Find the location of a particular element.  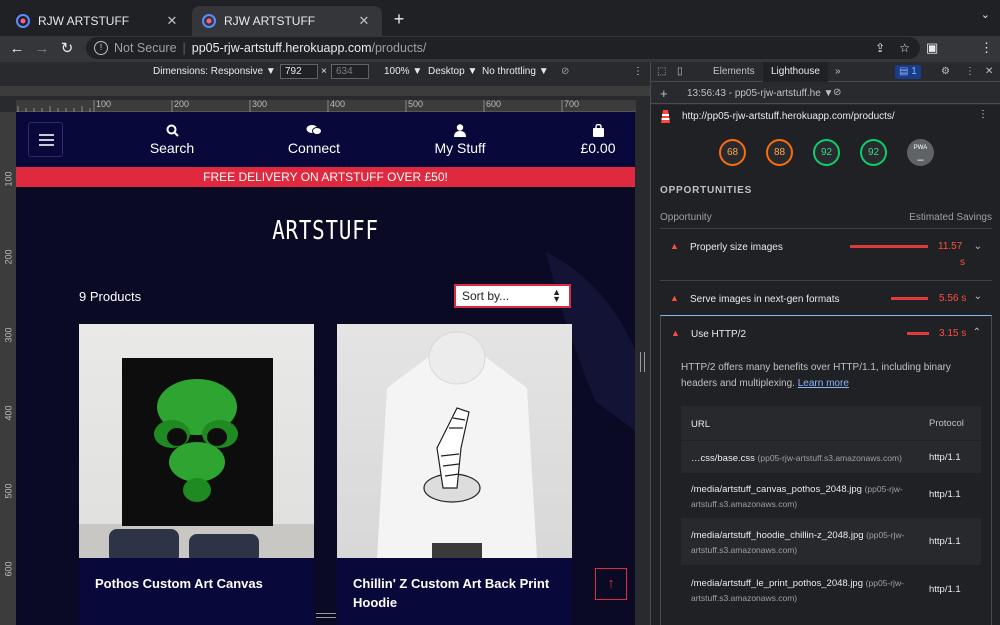

more-tabs-icon: » is located at coordinates (838, 72).